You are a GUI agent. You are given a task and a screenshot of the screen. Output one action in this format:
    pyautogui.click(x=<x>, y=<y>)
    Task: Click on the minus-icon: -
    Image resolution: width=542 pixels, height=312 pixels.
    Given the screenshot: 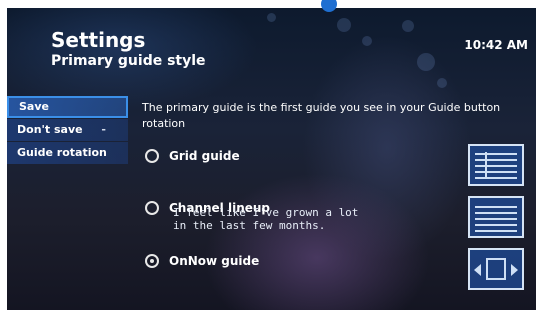 What is the action you would take?
    pyautogui.click(x=103, y=129)
    